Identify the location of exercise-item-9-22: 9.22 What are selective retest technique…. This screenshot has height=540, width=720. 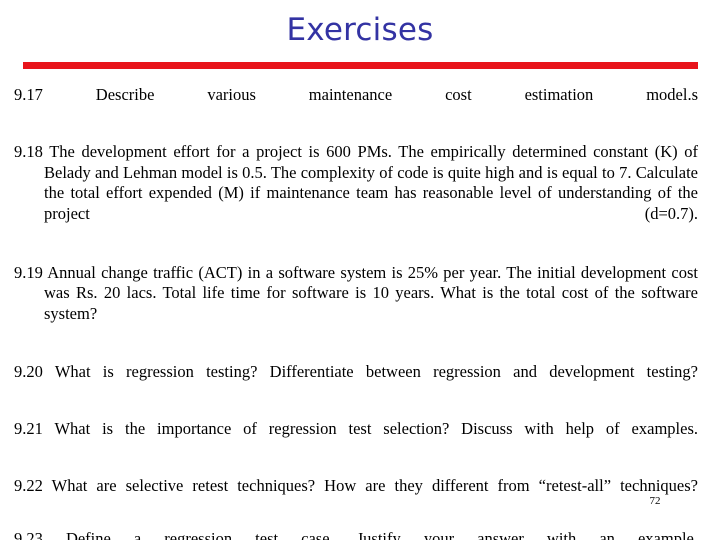
(356, 485).